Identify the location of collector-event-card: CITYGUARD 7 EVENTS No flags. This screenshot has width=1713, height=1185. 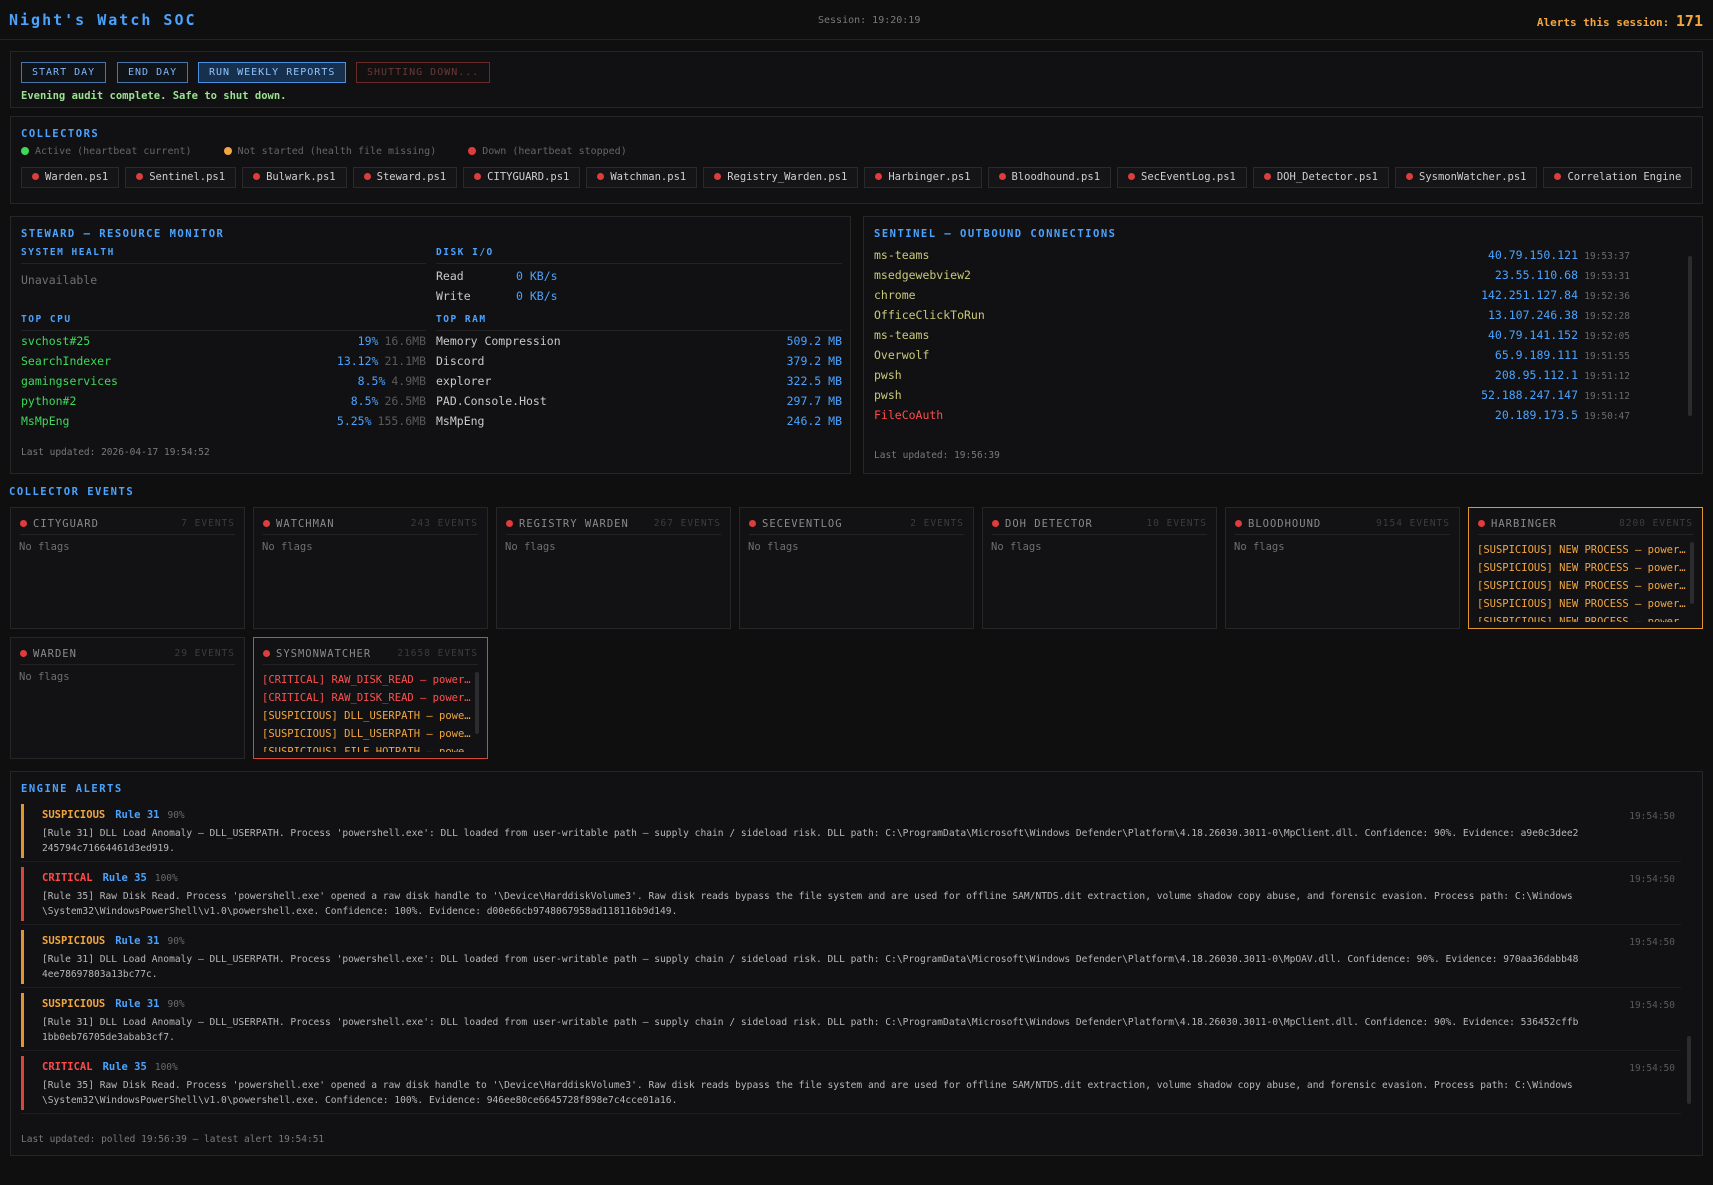
(127, 568).